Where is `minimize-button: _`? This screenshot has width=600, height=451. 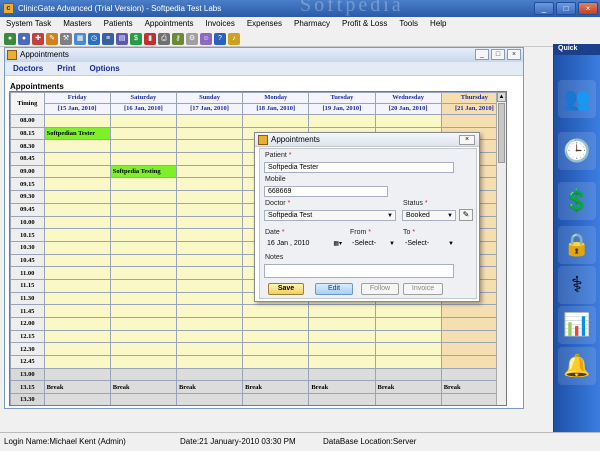 minimize-button: _ is located at coordinates (544, 8).